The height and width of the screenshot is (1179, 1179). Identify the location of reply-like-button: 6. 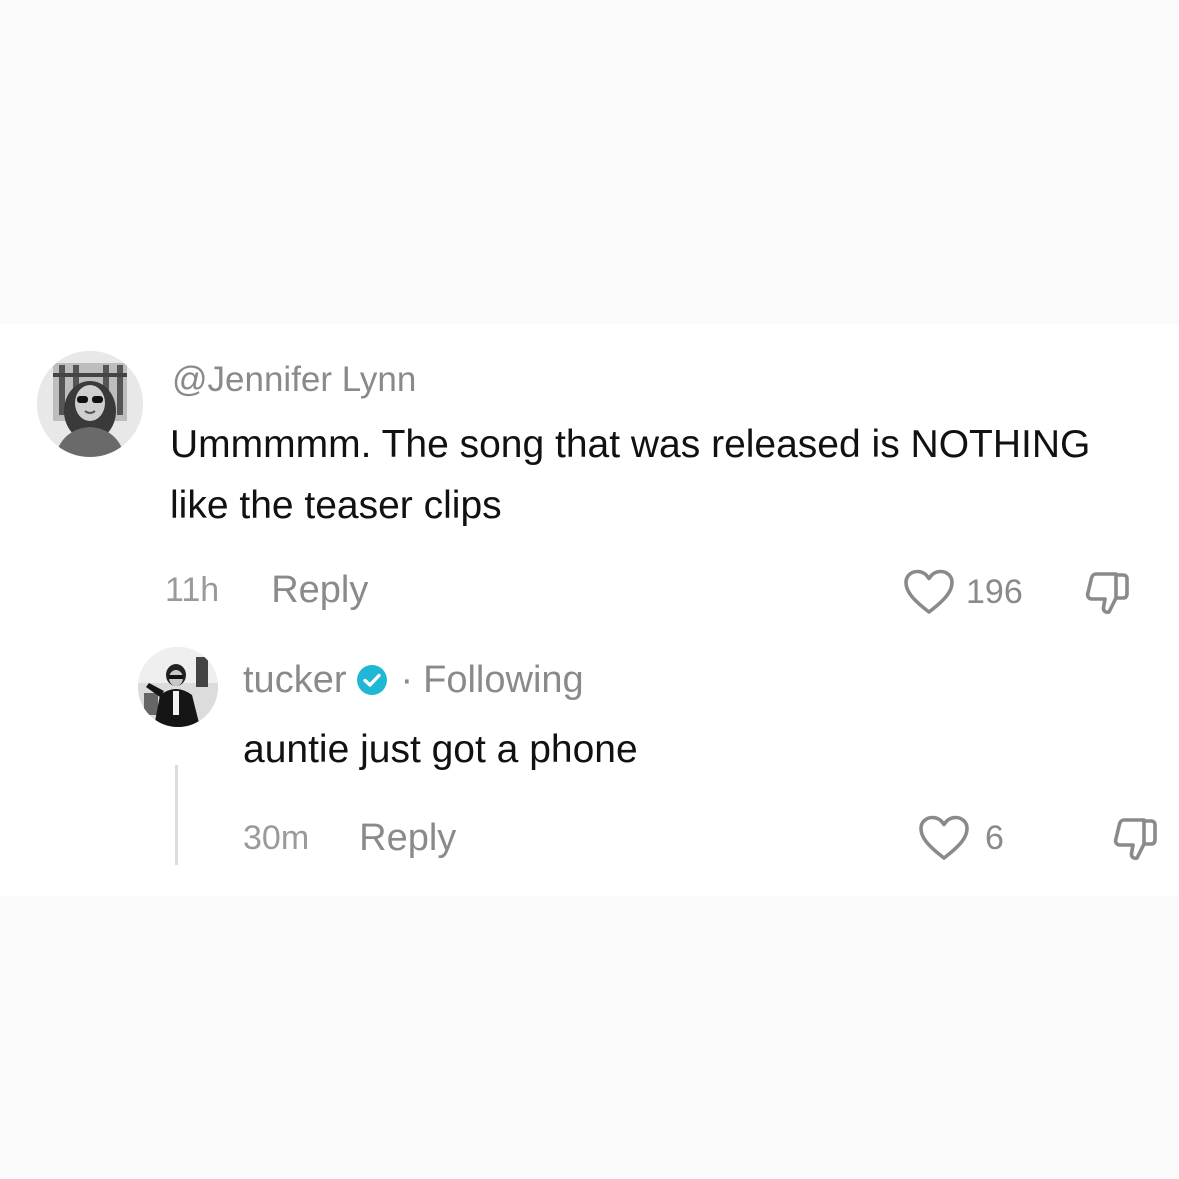
(960, 838).